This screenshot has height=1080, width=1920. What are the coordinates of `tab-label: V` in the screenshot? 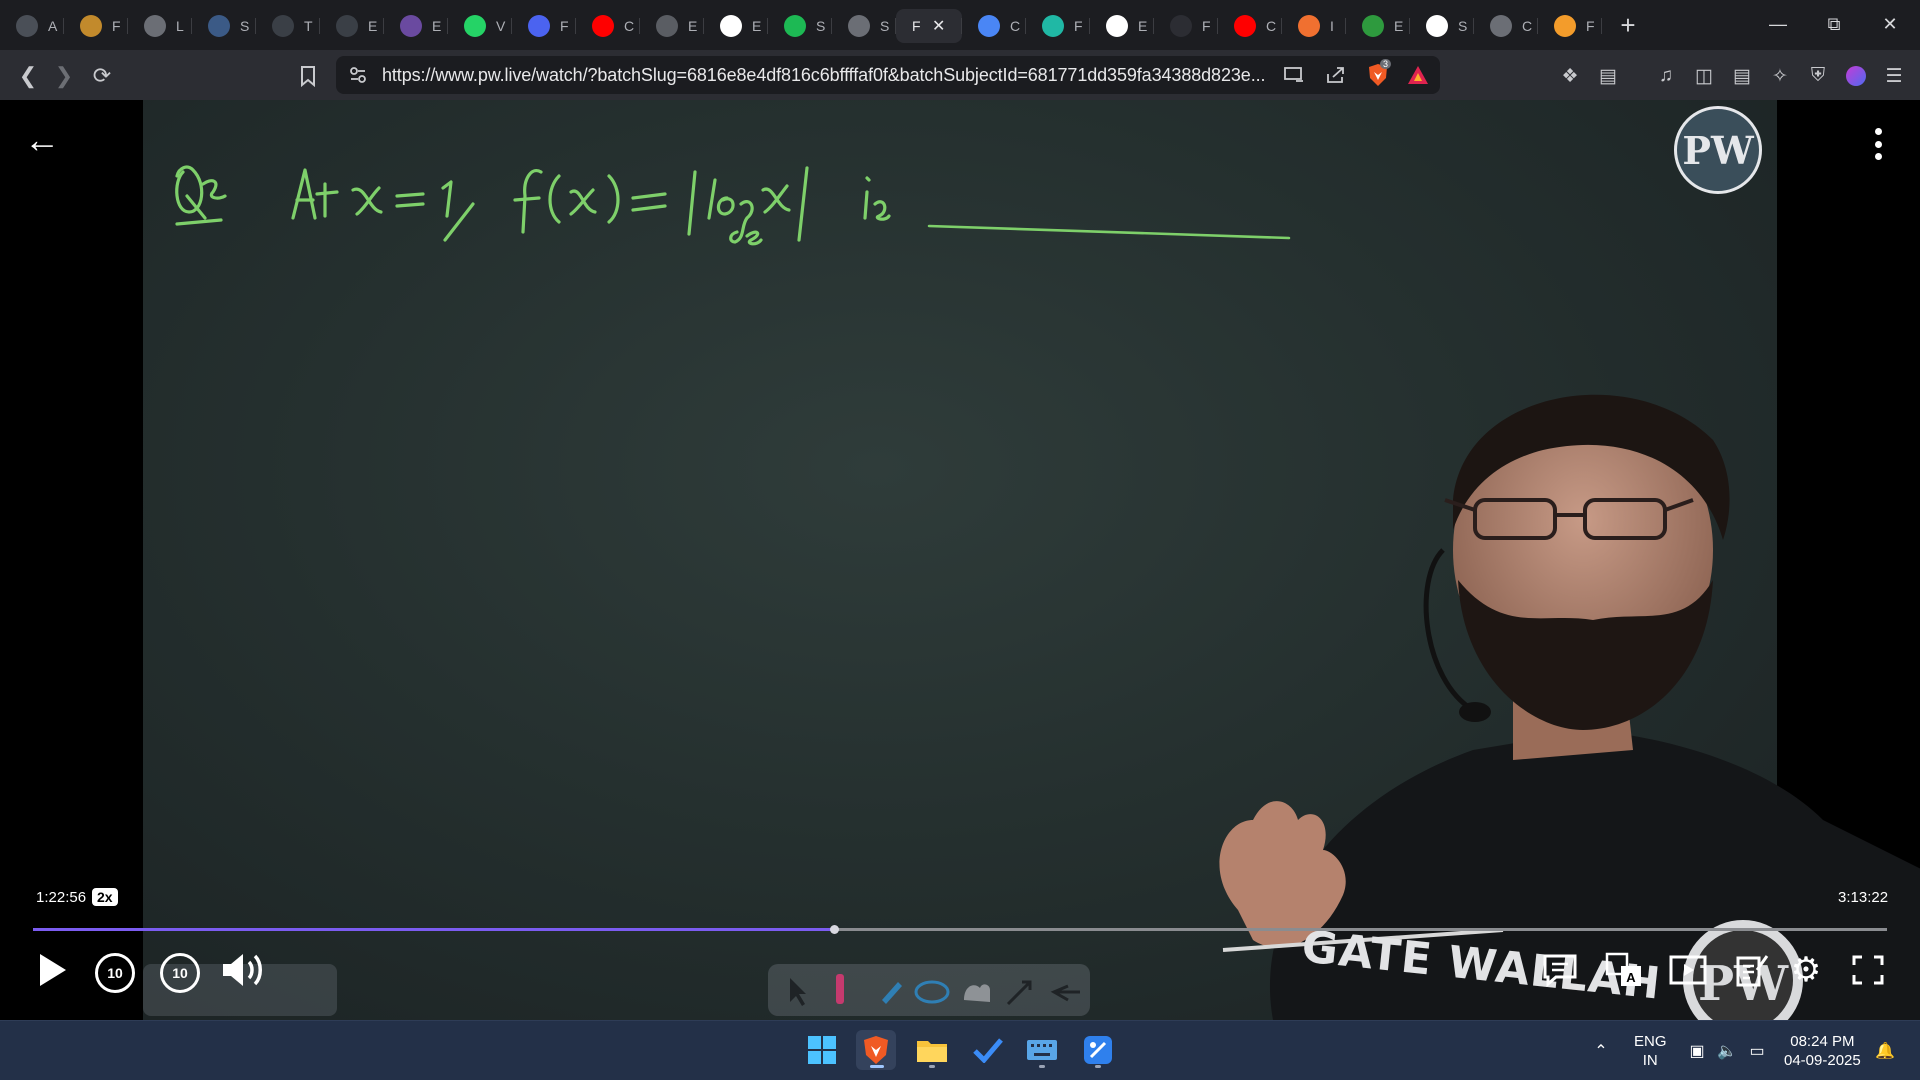 It's located at (501, 26).